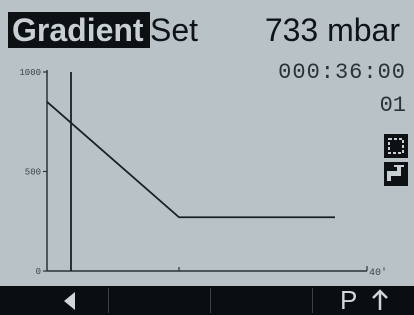 The width and height of the screenshot is (414, 315). What do you see at coordinates (174, 30) in the screenshot?
I see `submode-label: Set` at bounding box center [174, 30].